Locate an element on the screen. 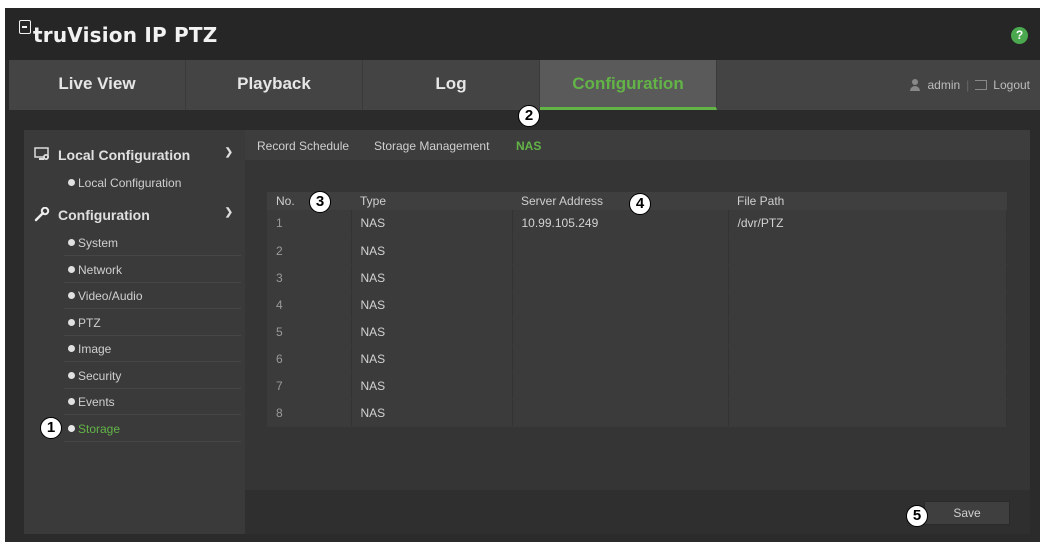  cell-no: 1 is located at coordinates (309, 224).